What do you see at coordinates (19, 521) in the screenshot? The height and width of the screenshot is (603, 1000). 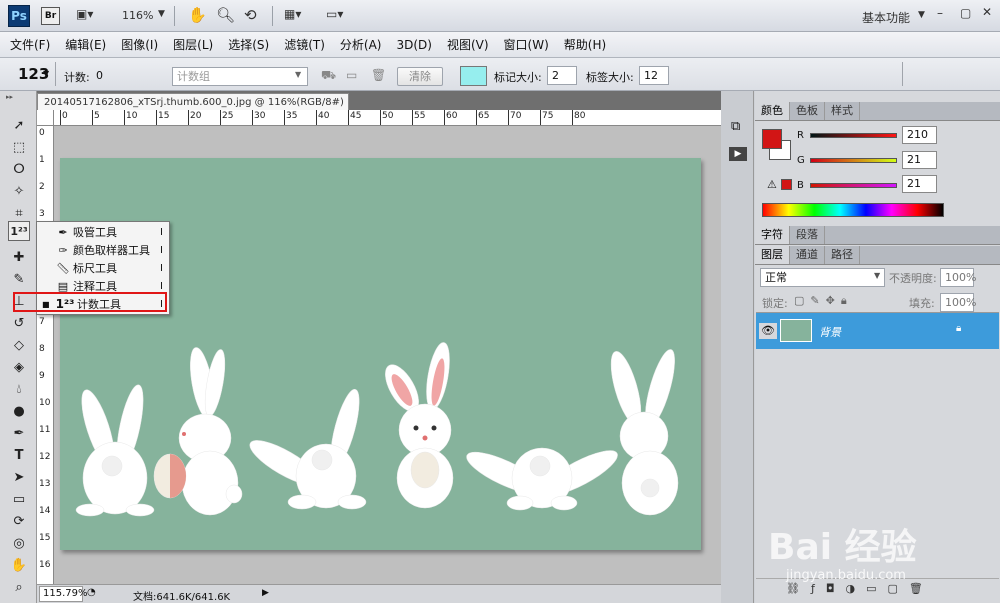 I see `3d-rotate-icon: ⟳` at bounding box center [19, 521].